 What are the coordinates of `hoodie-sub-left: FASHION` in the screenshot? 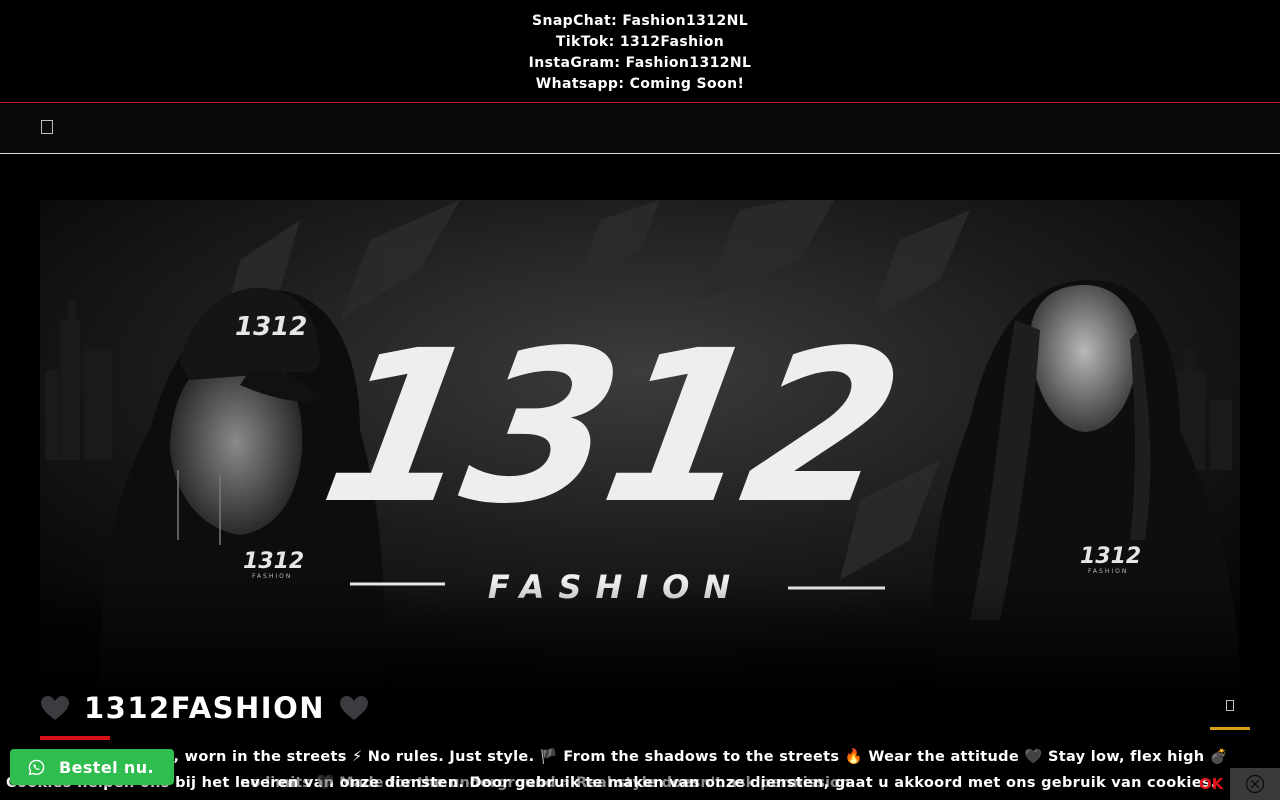 It's located at (272, 576).